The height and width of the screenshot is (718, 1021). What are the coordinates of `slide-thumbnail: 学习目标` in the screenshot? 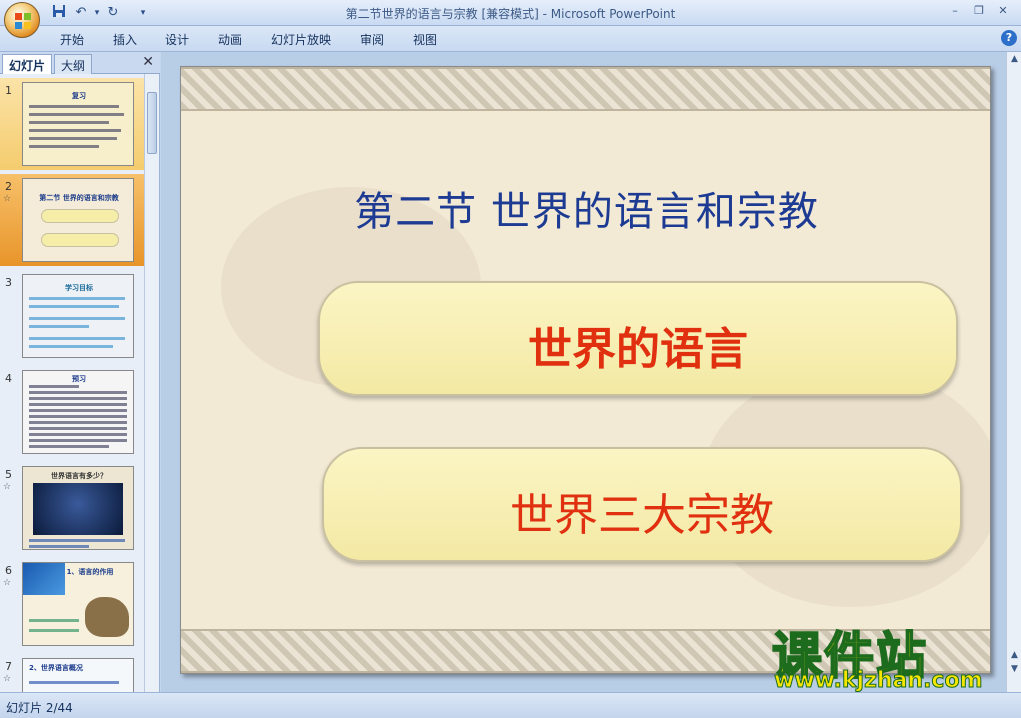 It's located at (78, 316).